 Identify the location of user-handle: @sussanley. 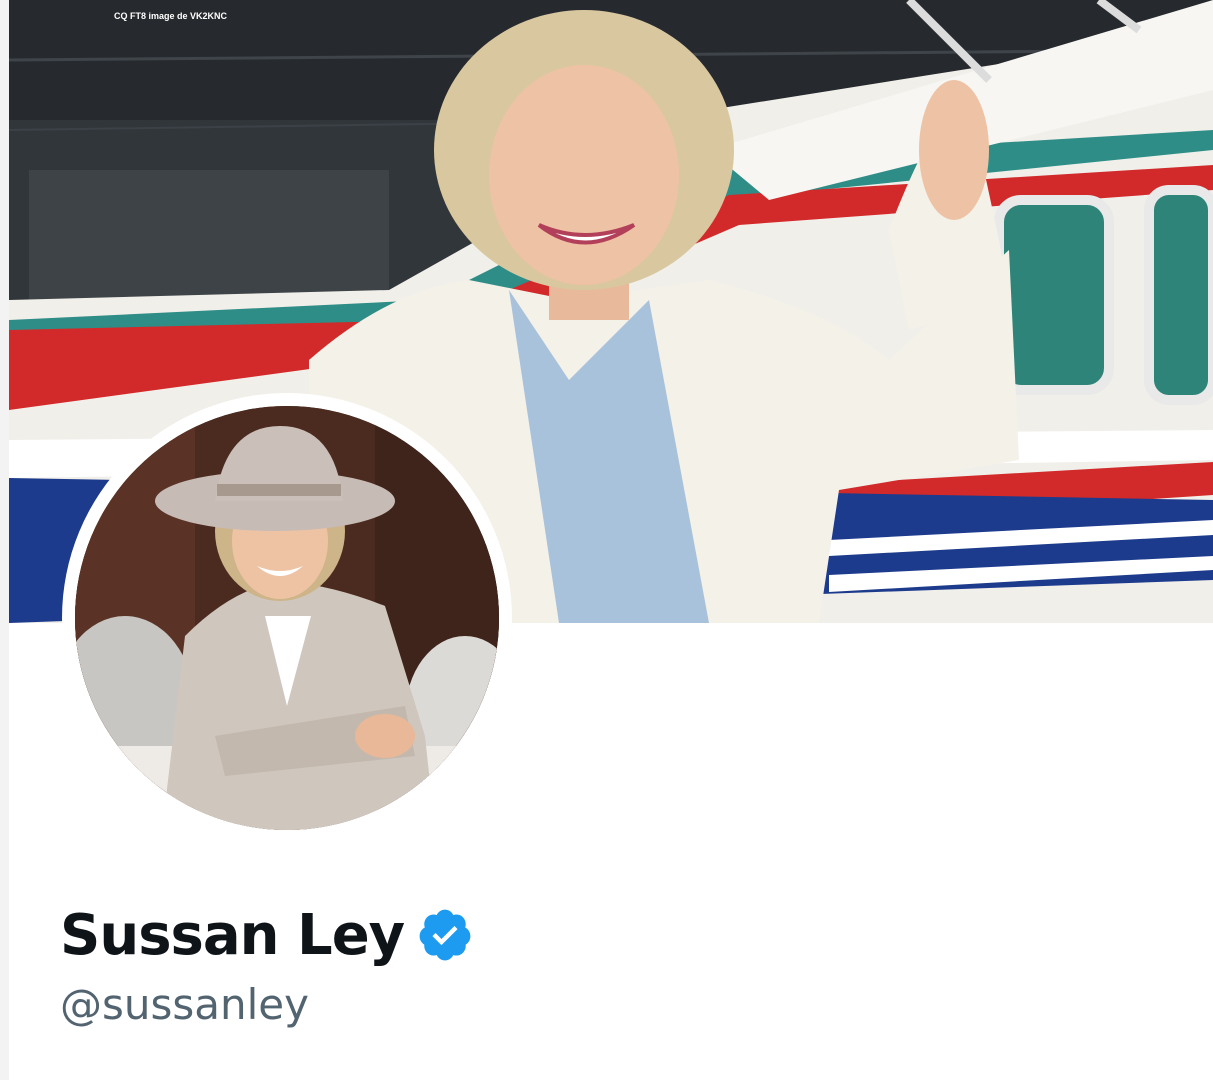
(184, 1004).